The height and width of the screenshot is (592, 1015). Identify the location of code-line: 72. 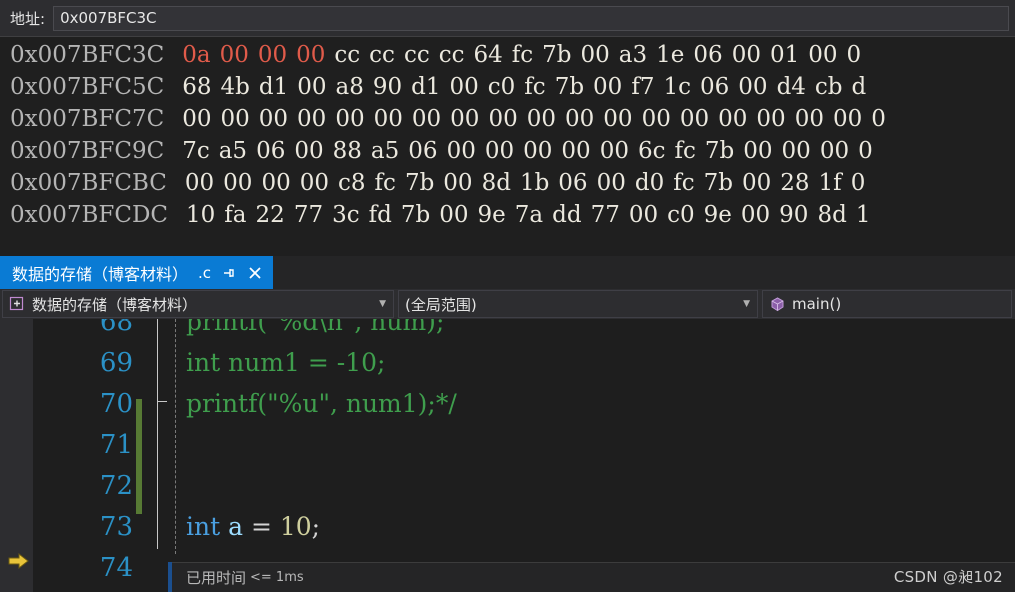
(507, 485).